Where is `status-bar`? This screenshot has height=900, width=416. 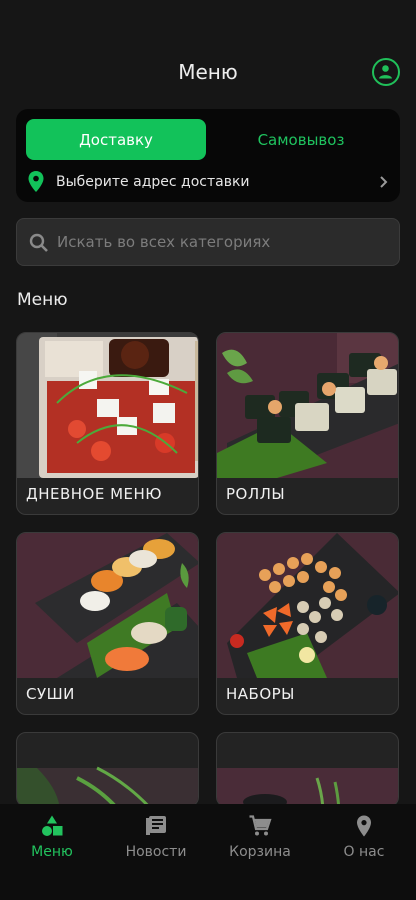
status-bar is located at coordinates (208, 7).